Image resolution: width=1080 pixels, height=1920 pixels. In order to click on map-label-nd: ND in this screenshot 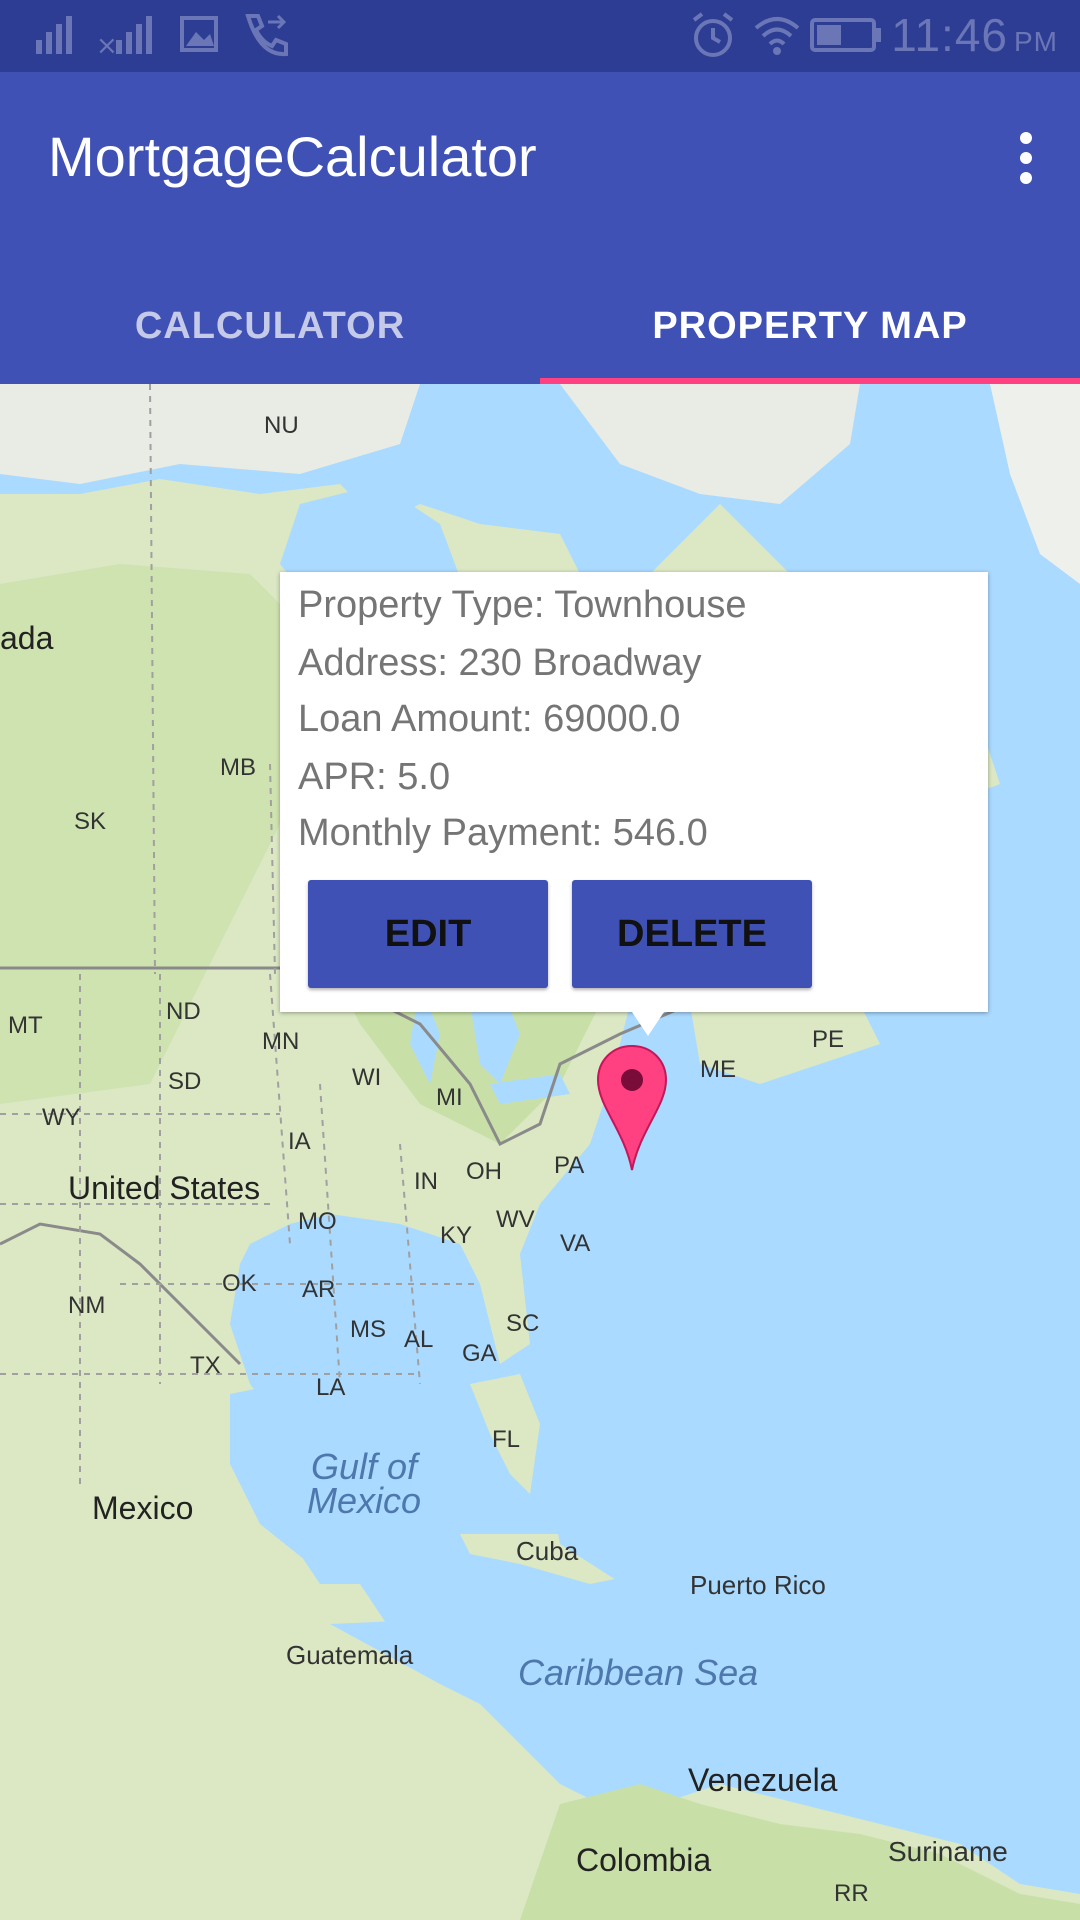, I will do `click(183, 1011)`.